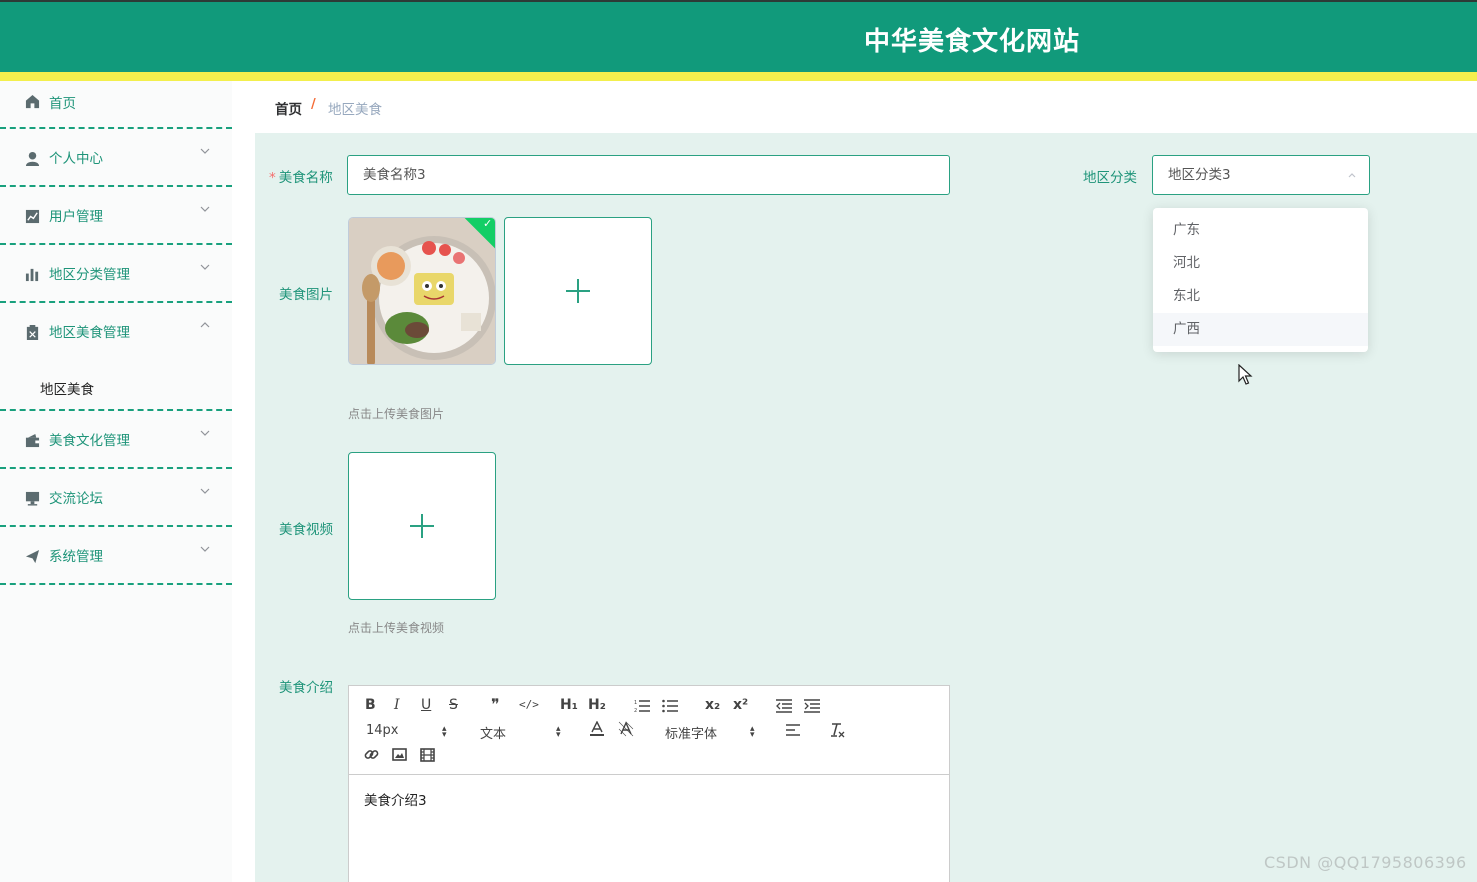  Describe the element at coordinates (1260, 230) in the screenshot. I see `dropdown-option: 广东` at that location.